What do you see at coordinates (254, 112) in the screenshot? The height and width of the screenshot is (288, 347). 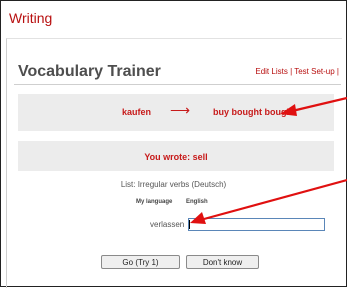 I see `target-word: buy bought bought` at bounding box center [254, 112].